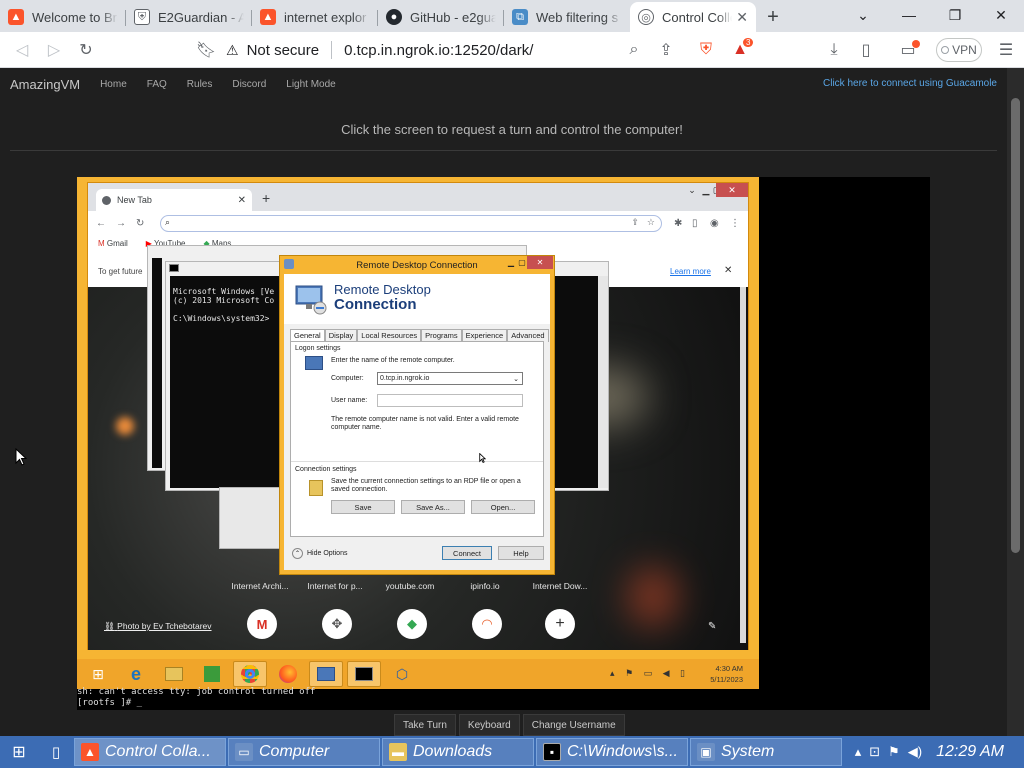  What do you see at coordinates (200, 84) in the screenshot?
I see `nav-rules: Rules` at bounding box center [200, 84].